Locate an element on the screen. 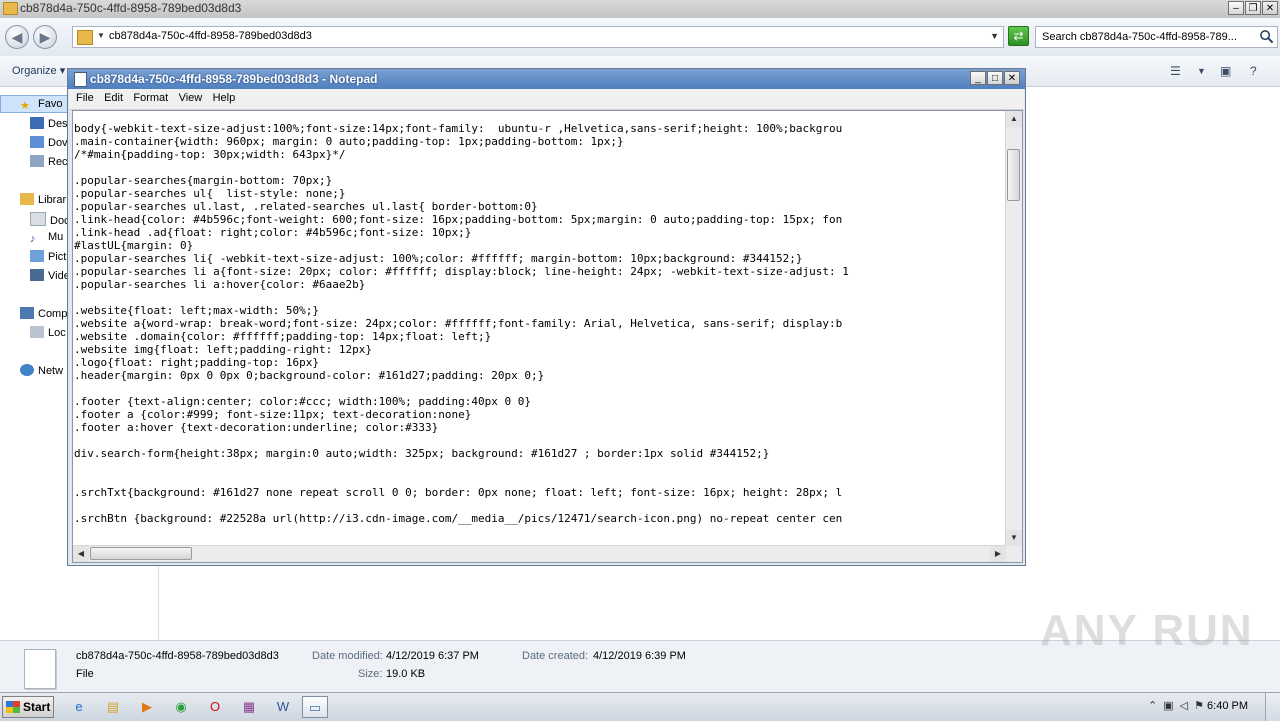 Image resolution: width=1280 pixels, height=721 pixels. word-icon: W is located at coordinates (283, 707).